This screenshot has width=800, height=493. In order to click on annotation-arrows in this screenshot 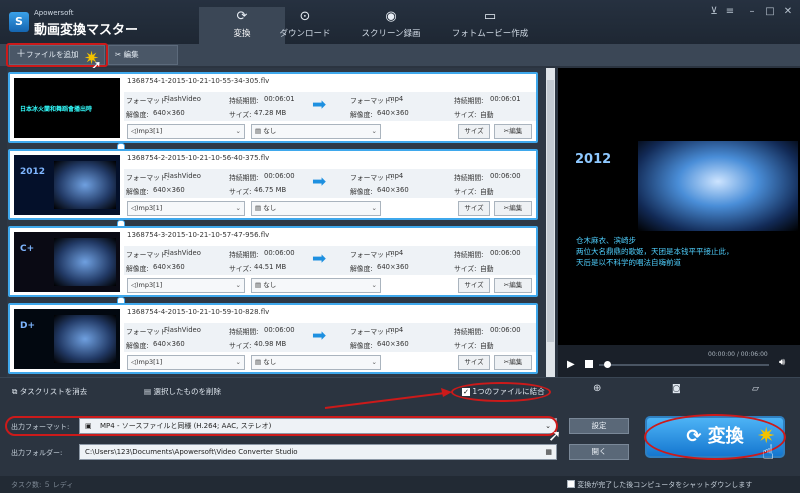, I will do `click(388, 398)`.